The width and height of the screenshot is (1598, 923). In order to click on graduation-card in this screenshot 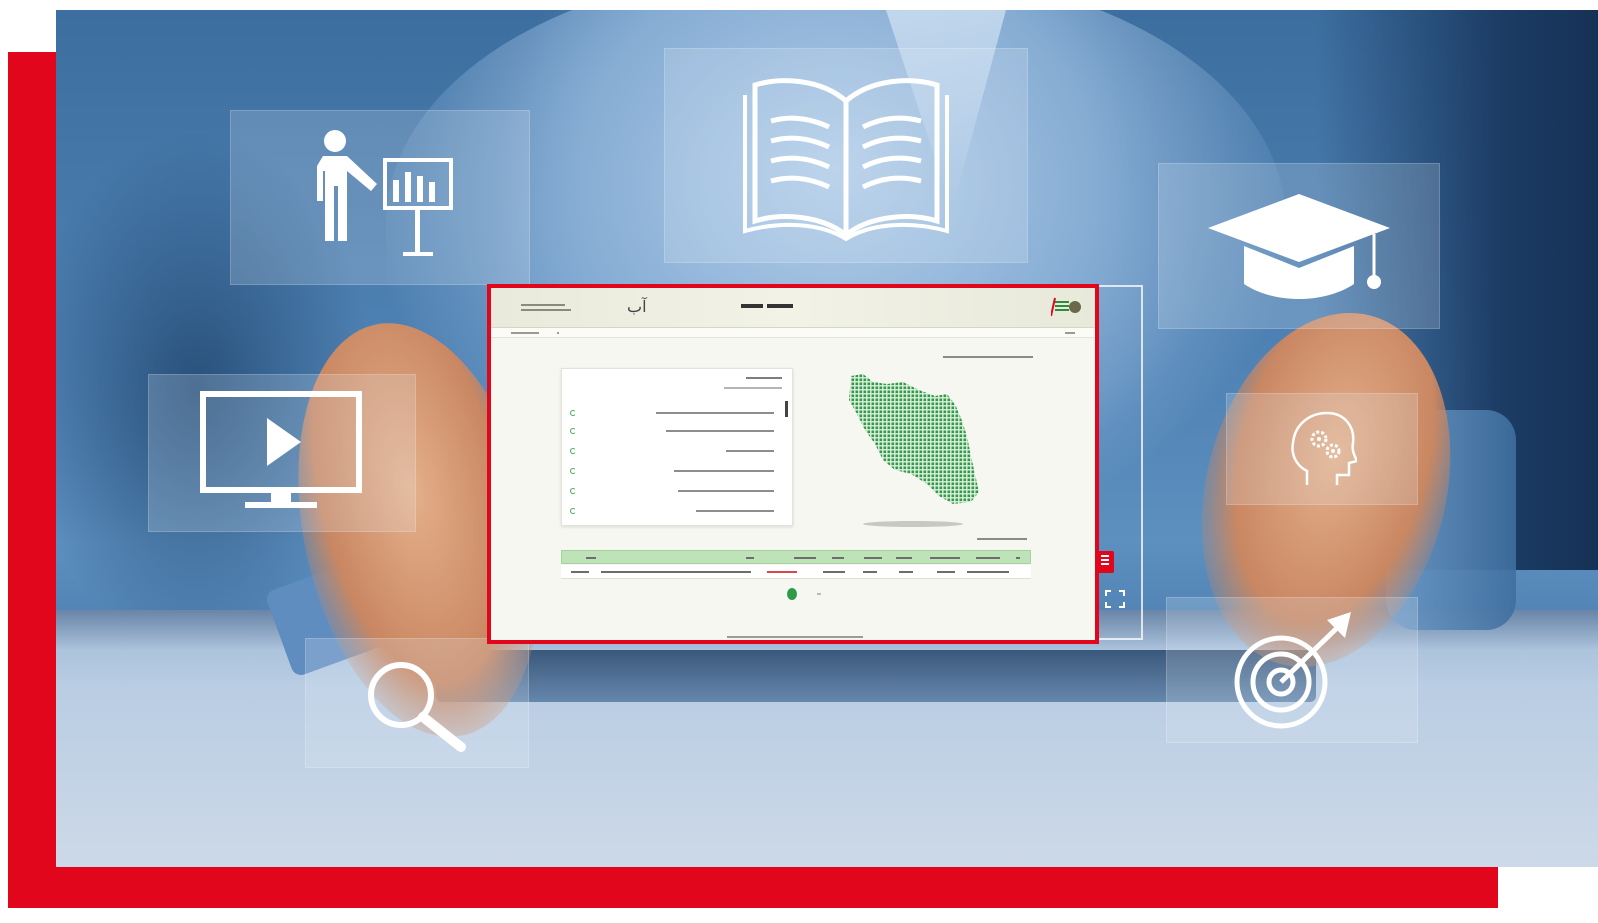, I will do `click(1299, 246)`.